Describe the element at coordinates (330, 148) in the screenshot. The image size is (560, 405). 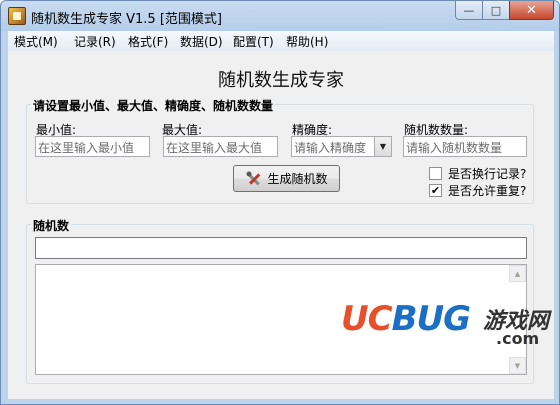
I see `precision-placeholder: 请输入精确度` at that location.